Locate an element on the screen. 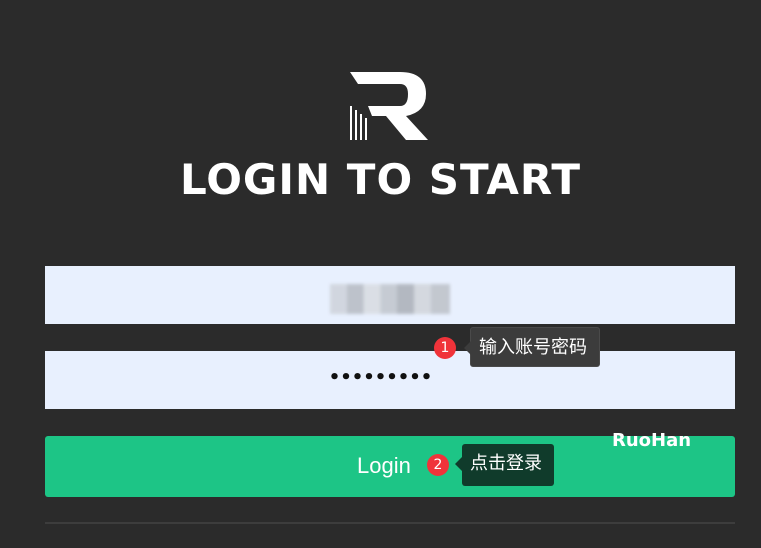 This screenshot has width=761, height=548. login-button-label: Login is located at coordinates (384, 465).